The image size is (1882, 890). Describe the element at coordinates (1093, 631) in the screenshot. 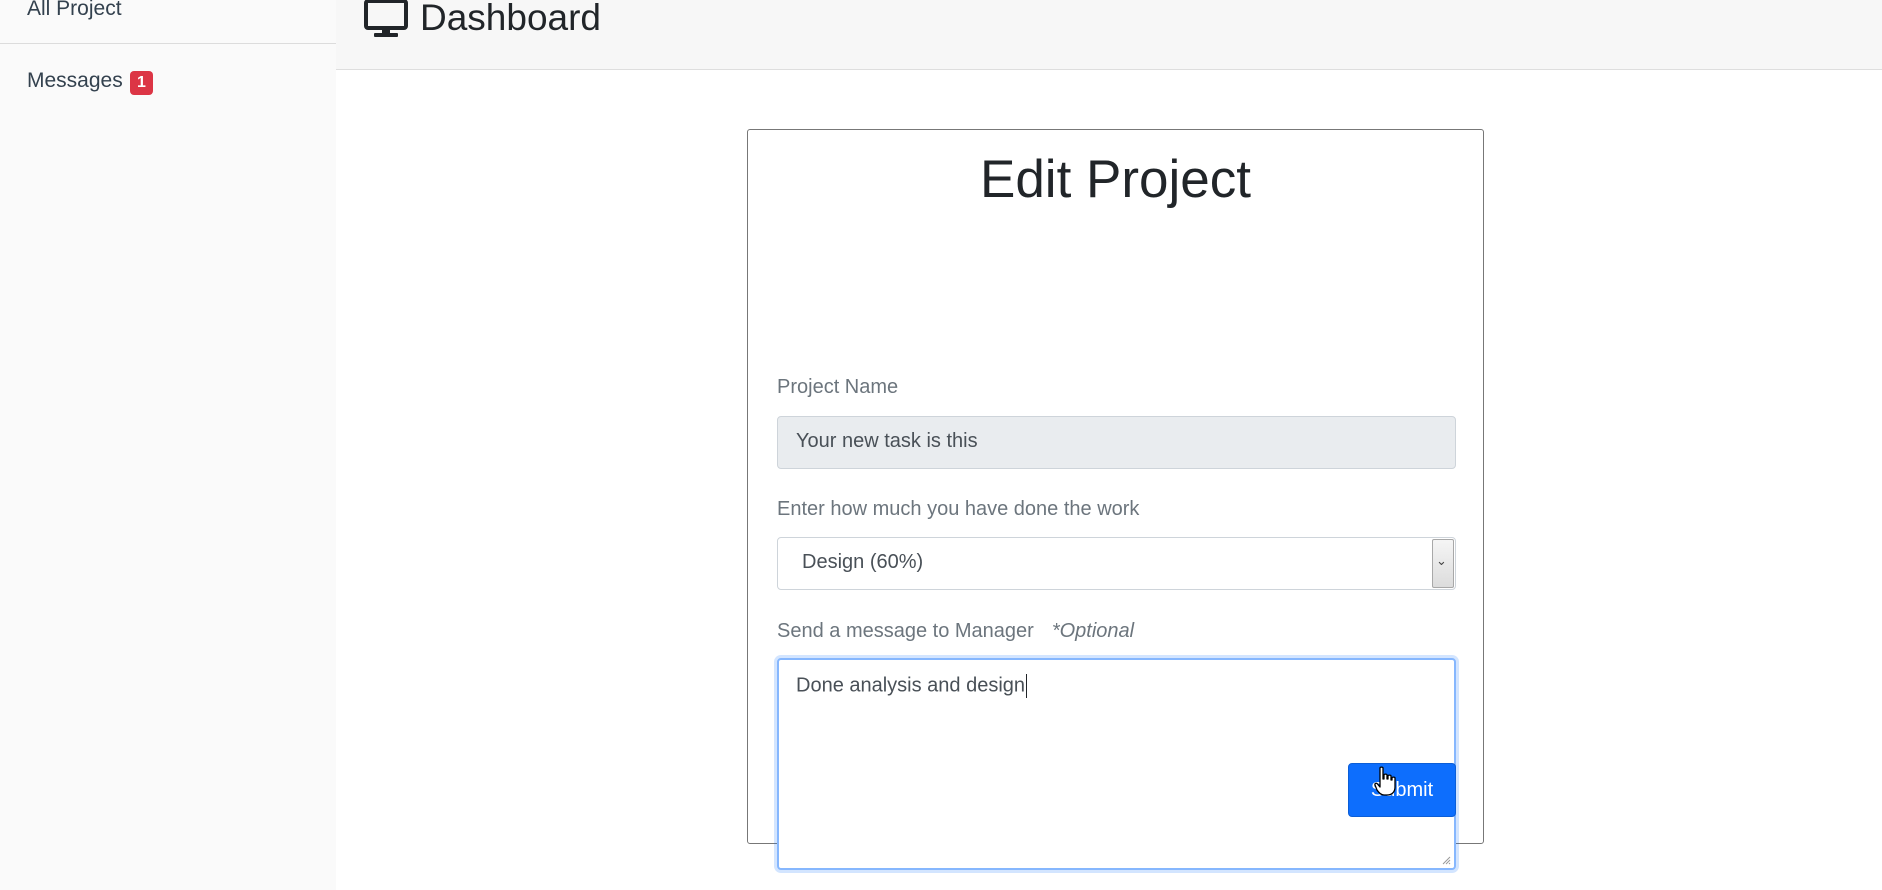

I see `optional-note: *Optional` at that location.